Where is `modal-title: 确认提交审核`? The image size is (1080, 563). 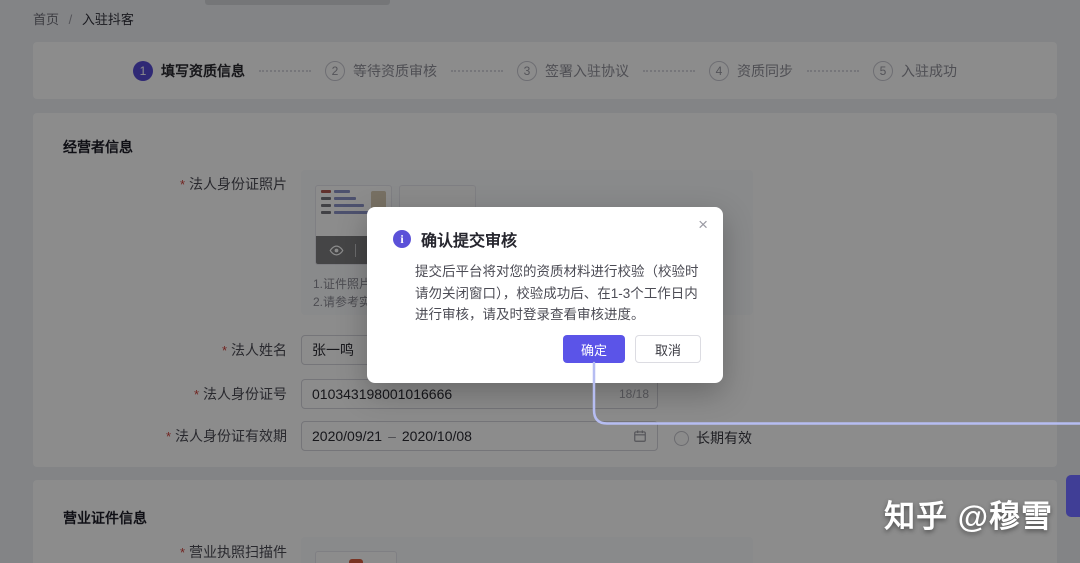
modal-title: 确认提交审核 is located at coordinates (469, 241).